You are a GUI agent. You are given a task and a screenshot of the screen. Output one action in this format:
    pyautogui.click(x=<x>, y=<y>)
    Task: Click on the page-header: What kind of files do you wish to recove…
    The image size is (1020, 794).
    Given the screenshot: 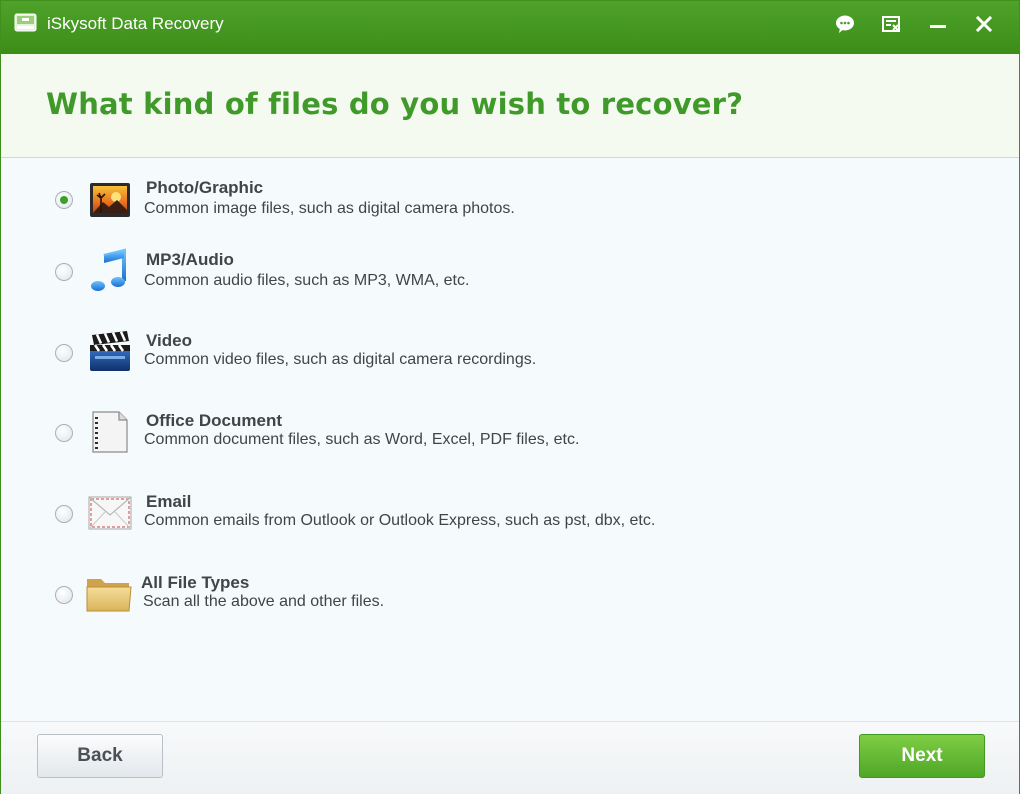 What is the action you would take?
    pyautogui.click(x=510, y=106)
    